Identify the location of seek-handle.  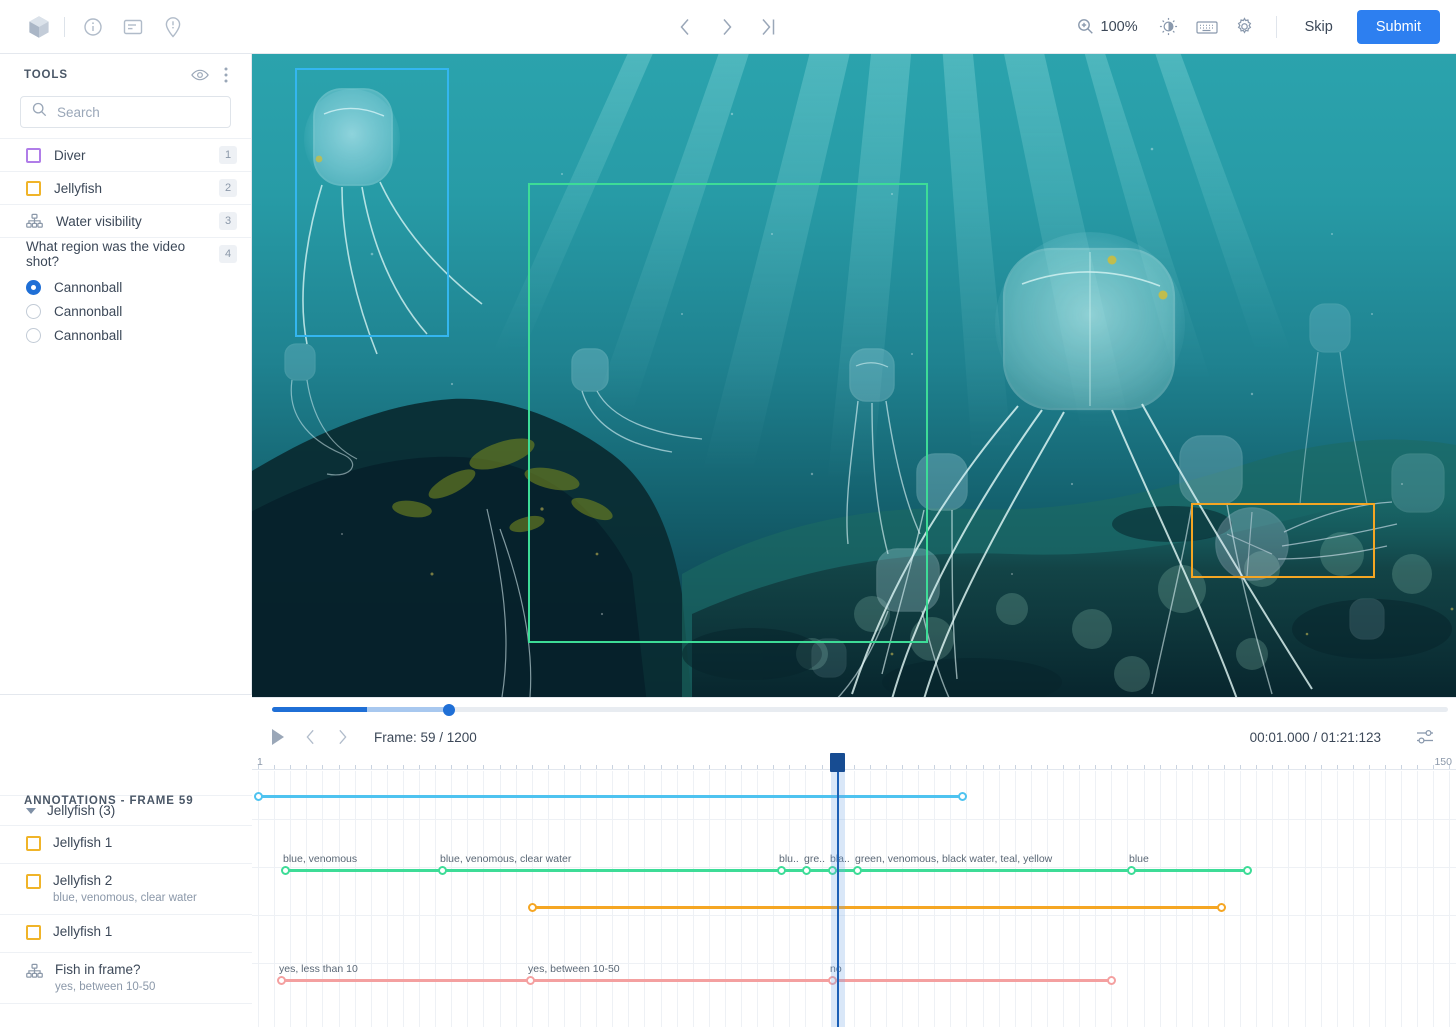
(449, 709).